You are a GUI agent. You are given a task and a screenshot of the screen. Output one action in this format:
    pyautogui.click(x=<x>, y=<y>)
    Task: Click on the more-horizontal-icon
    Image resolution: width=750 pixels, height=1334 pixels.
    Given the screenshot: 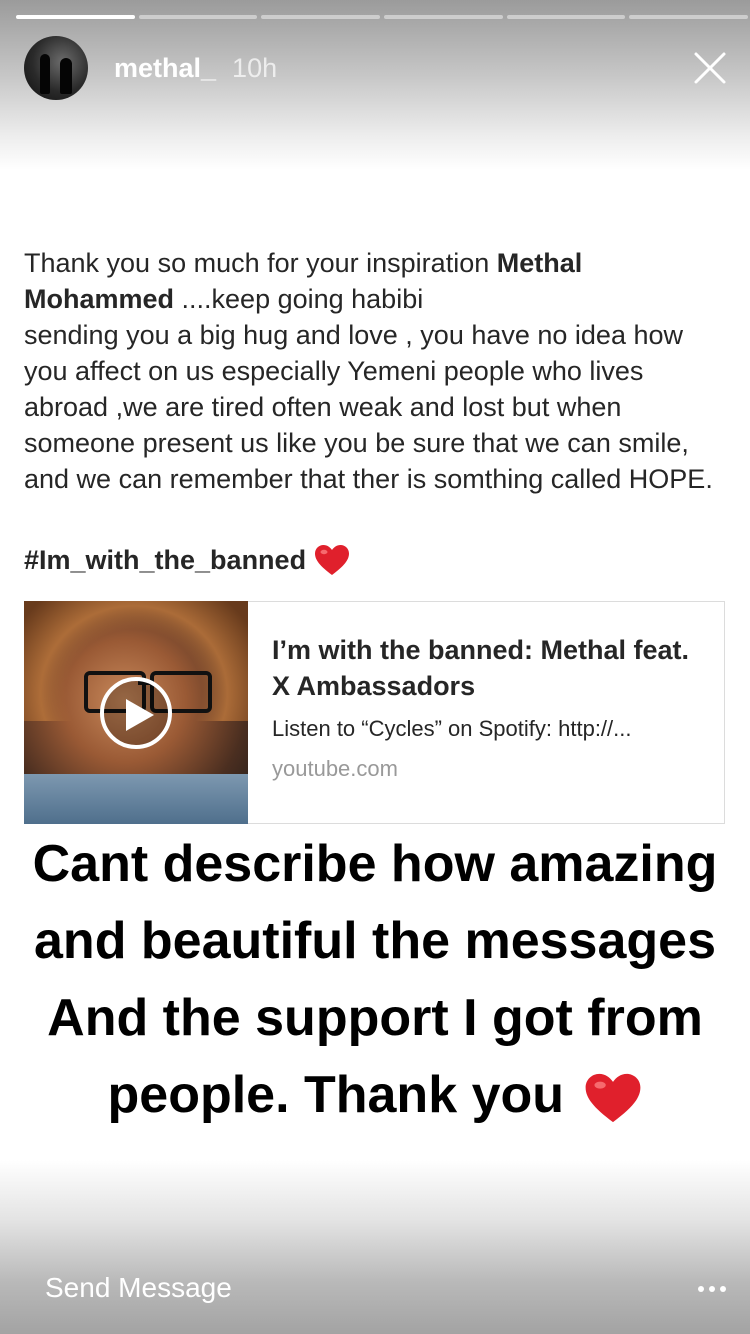 What is the action you would take?
    pyautogui.click(x=713, y=1289)
    